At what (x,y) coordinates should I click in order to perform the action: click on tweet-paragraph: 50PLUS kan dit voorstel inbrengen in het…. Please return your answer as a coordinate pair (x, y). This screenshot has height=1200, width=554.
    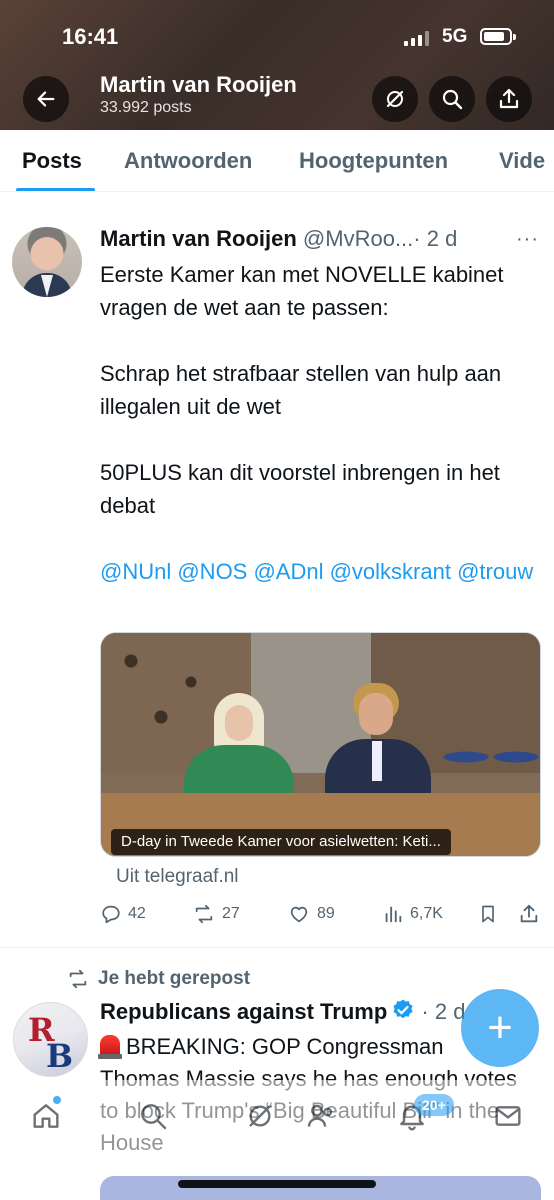
    Looking at the image, I should click on (300, 489).